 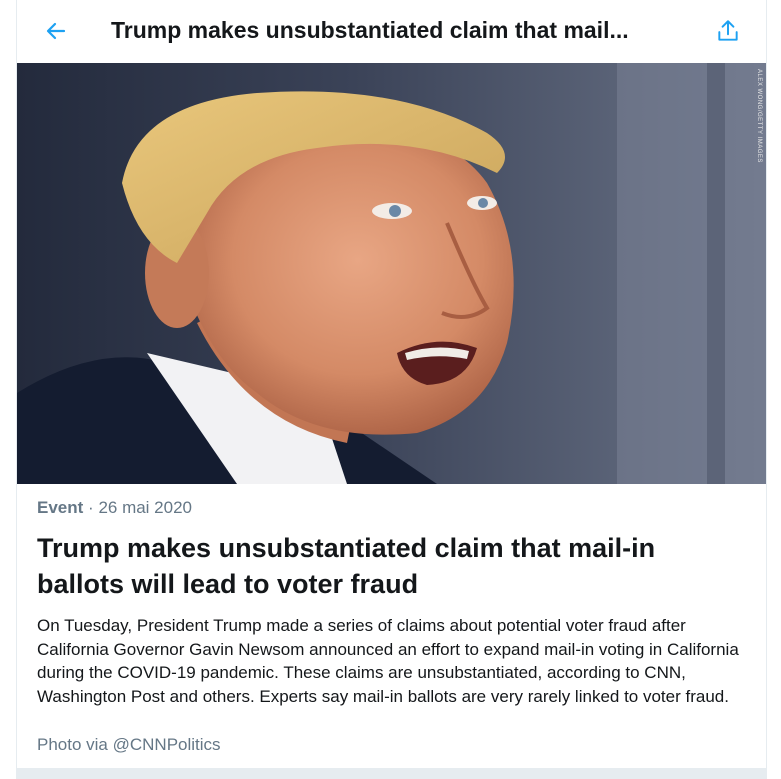 I want to click on divider, so click(x=391, y=773).